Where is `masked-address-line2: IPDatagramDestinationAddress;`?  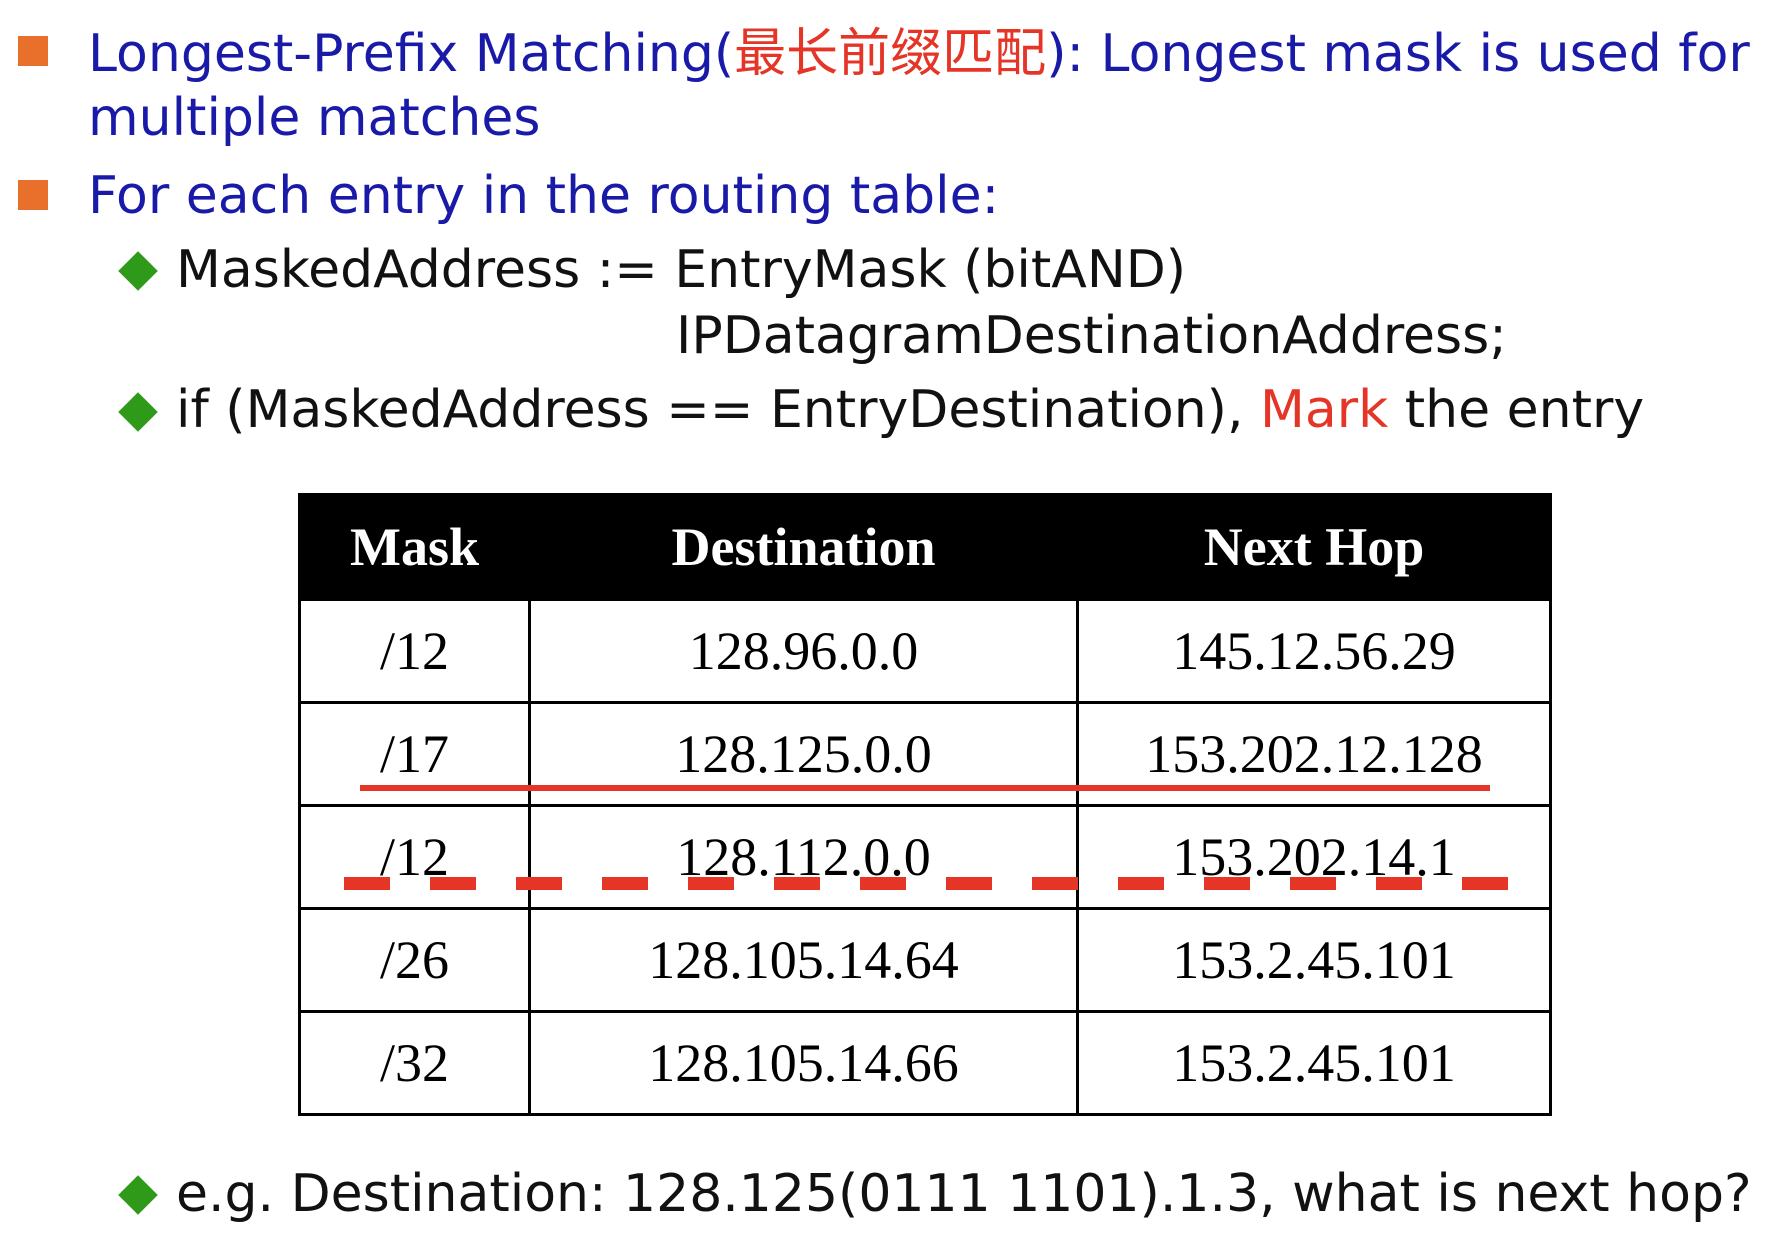 masked-address-line2: IPDatagramDestinationAddress; is located at coordinates (1091, 336).